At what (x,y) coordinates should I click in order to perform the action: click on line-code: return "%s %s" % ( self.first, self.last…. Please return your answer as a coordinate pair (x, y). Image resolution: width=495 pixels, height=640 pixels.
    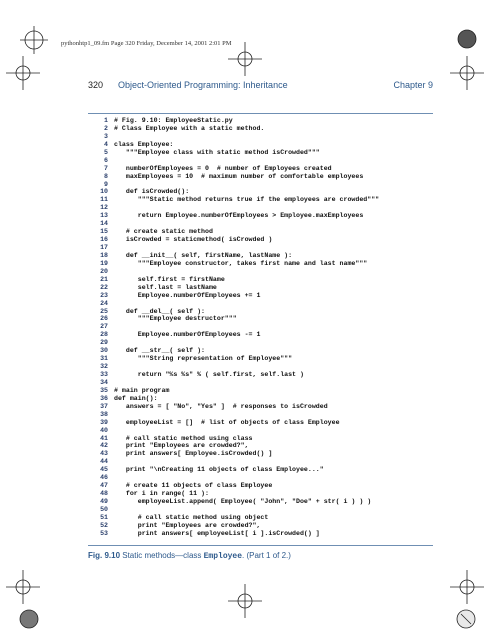
    Looking at the image, I should click on (209, 374).